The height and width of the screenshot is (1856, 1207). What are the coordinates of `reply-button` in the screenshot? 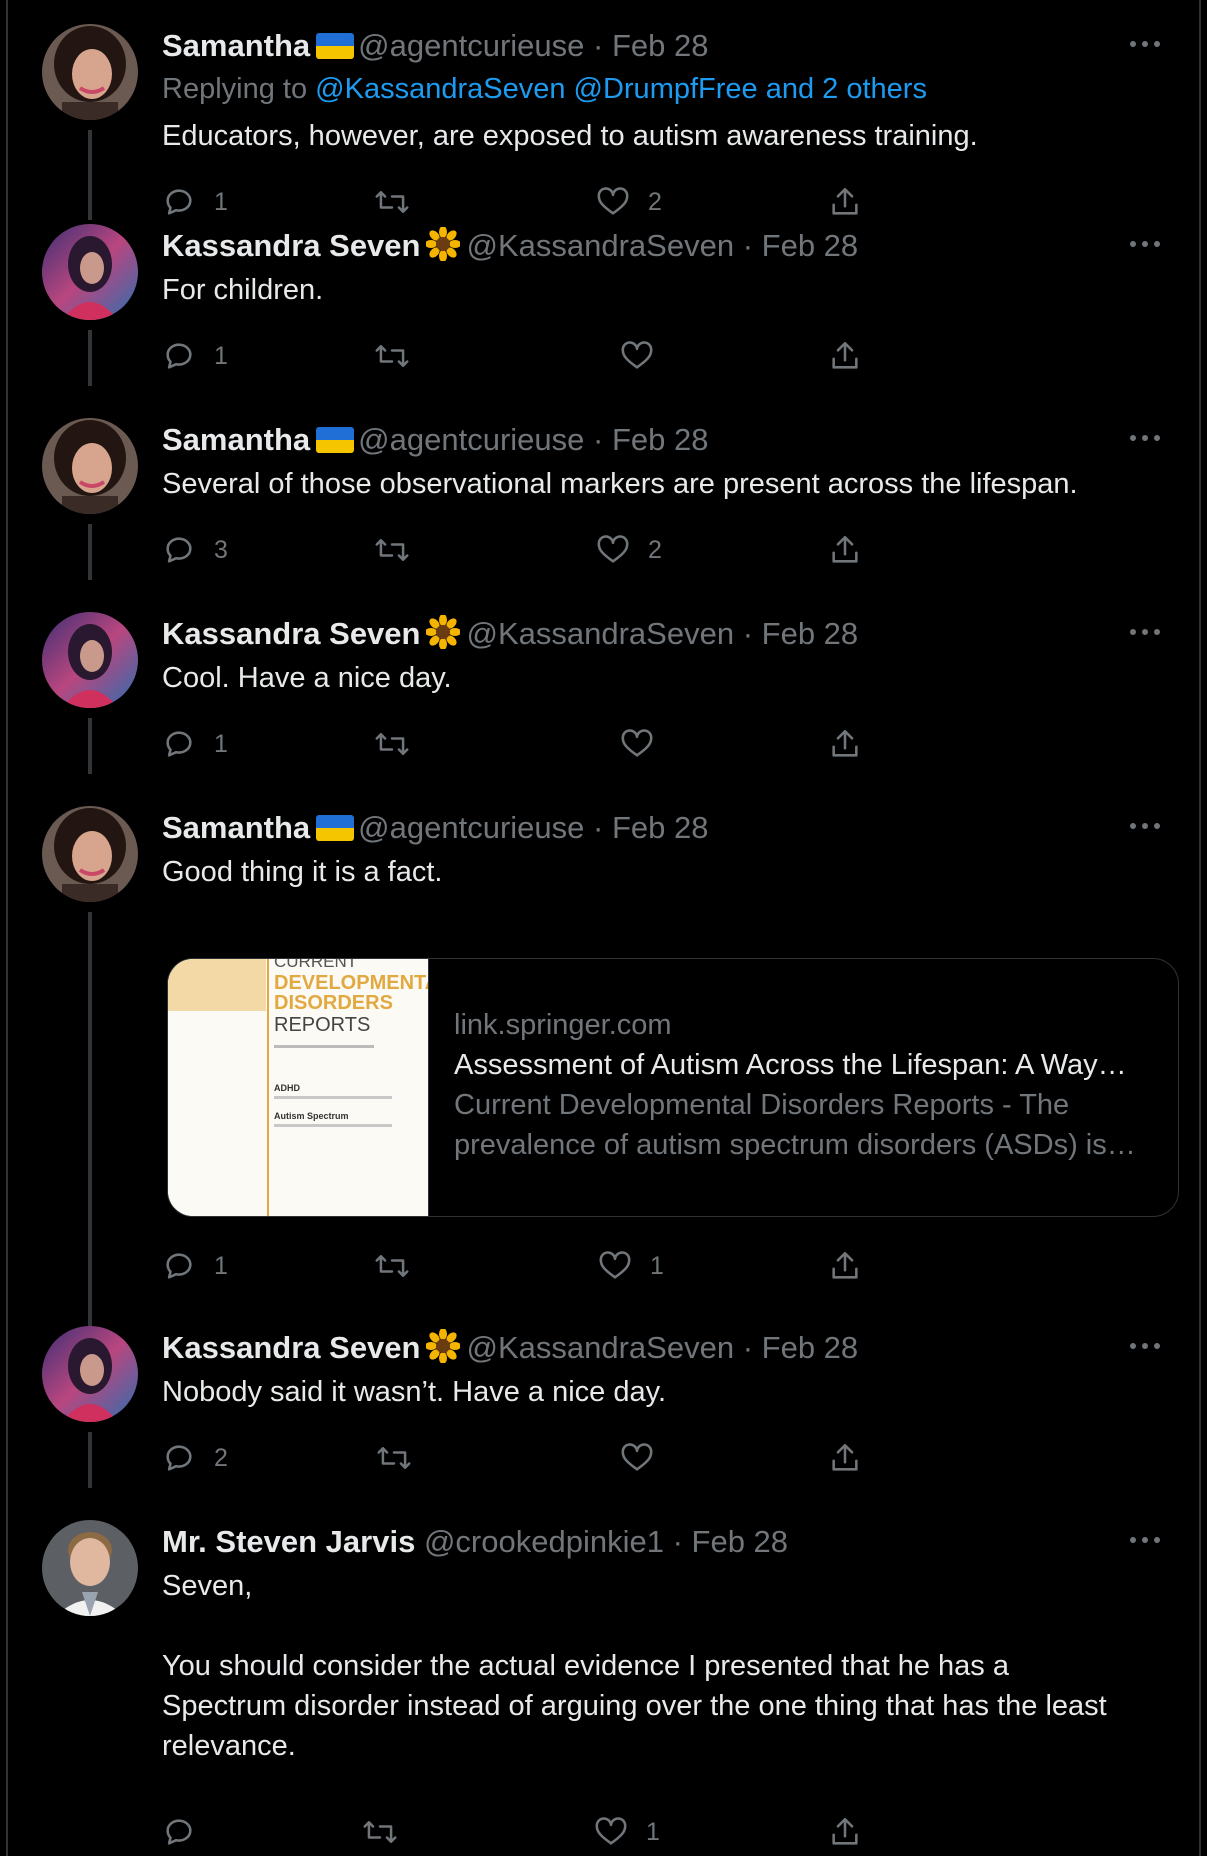 It's located at (188, 1832).